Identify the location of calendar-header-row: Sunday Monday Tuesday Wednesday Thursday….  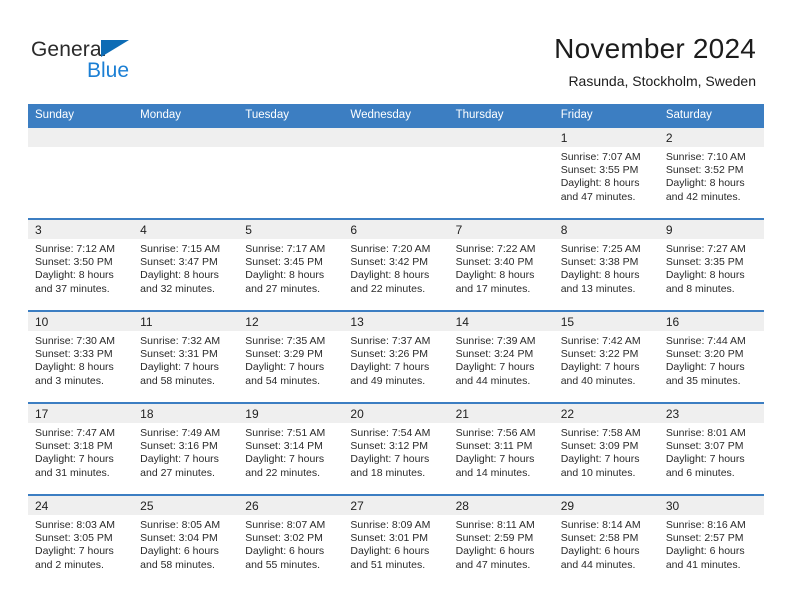
(396, 116).